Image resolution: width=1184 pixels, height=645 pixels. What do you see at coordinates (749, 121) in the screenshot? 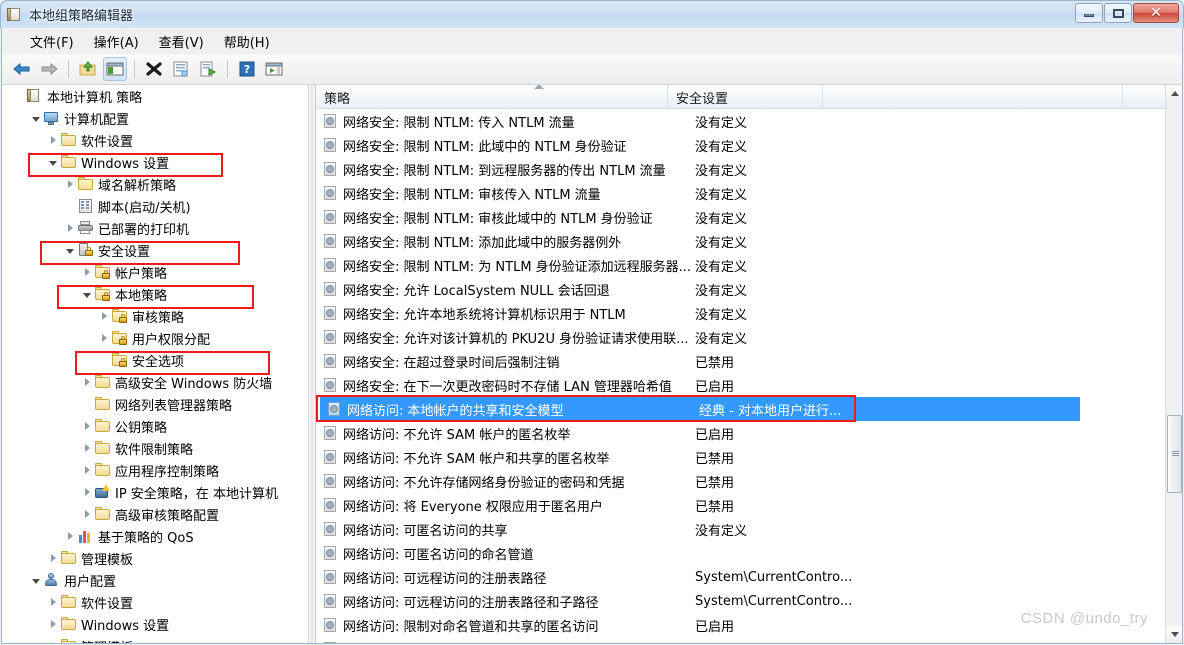
I see `table-row: 网络安全: 限制 NTLM: 传入 NTLM 流量 没有定义` at bounding box center [749, 121].